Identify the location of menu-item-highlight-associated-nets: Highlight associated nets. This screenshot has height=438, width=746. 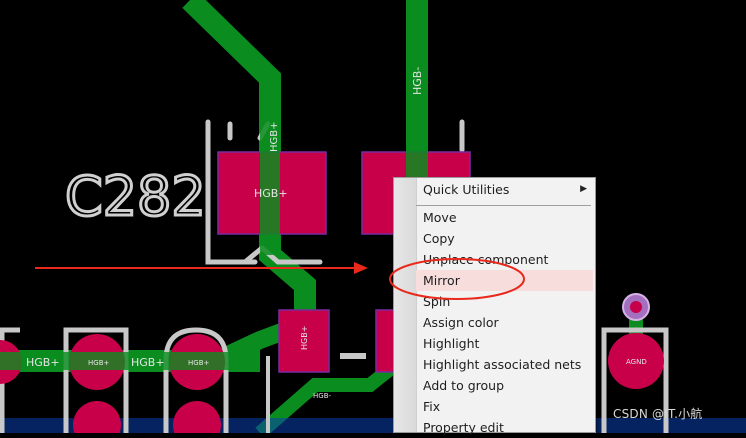
(504, 364).